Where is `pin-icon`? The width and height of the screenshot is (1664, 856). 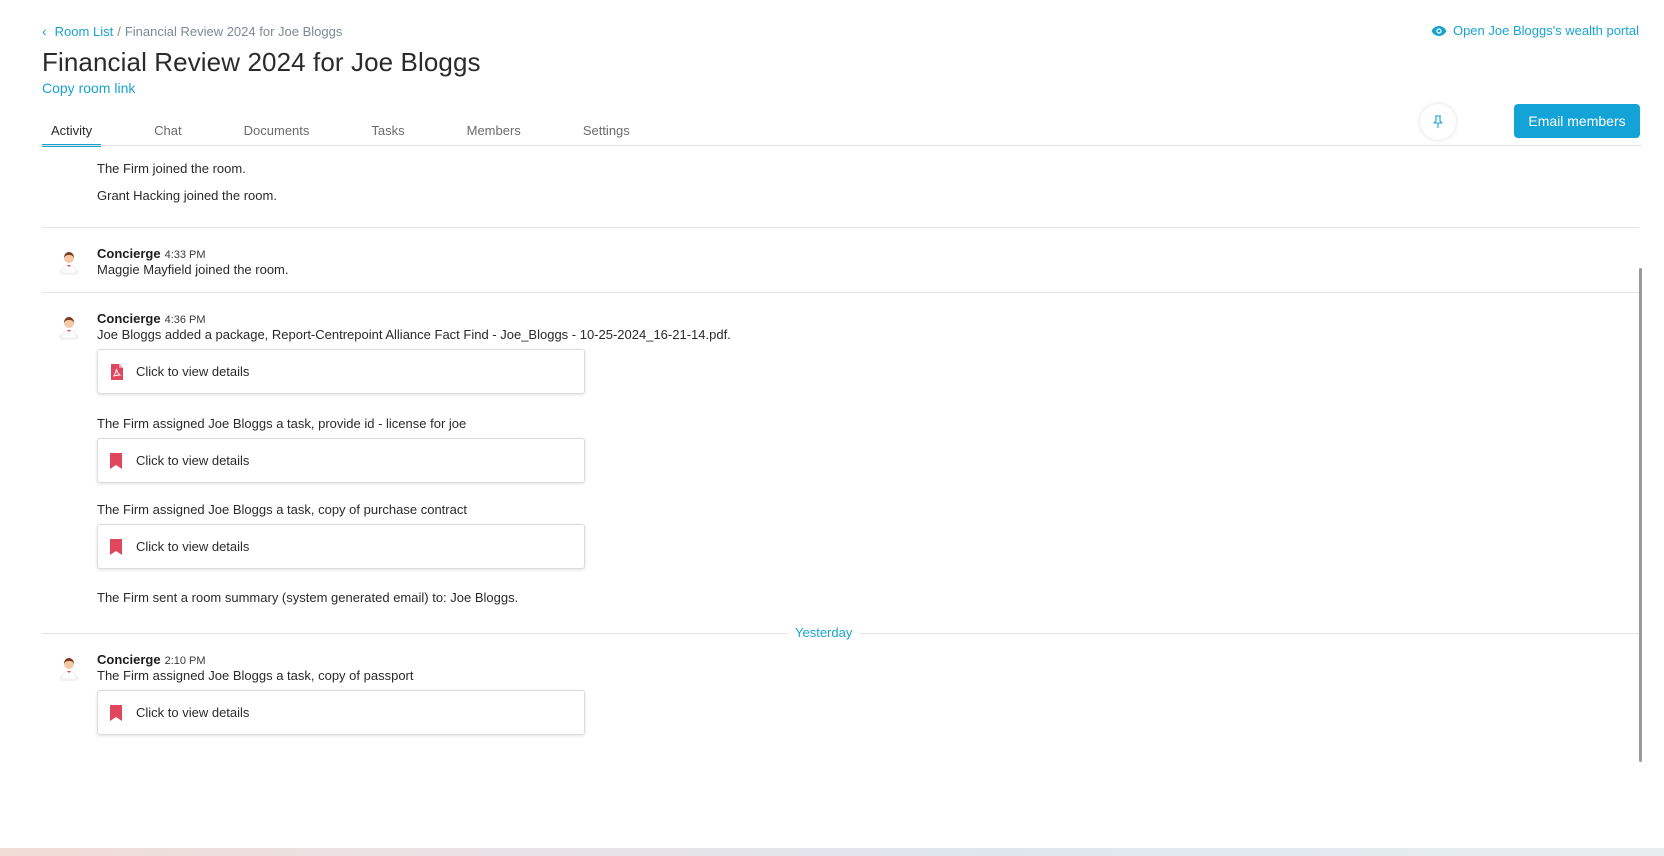
pin-icon is located at coordinates (1438, 121).